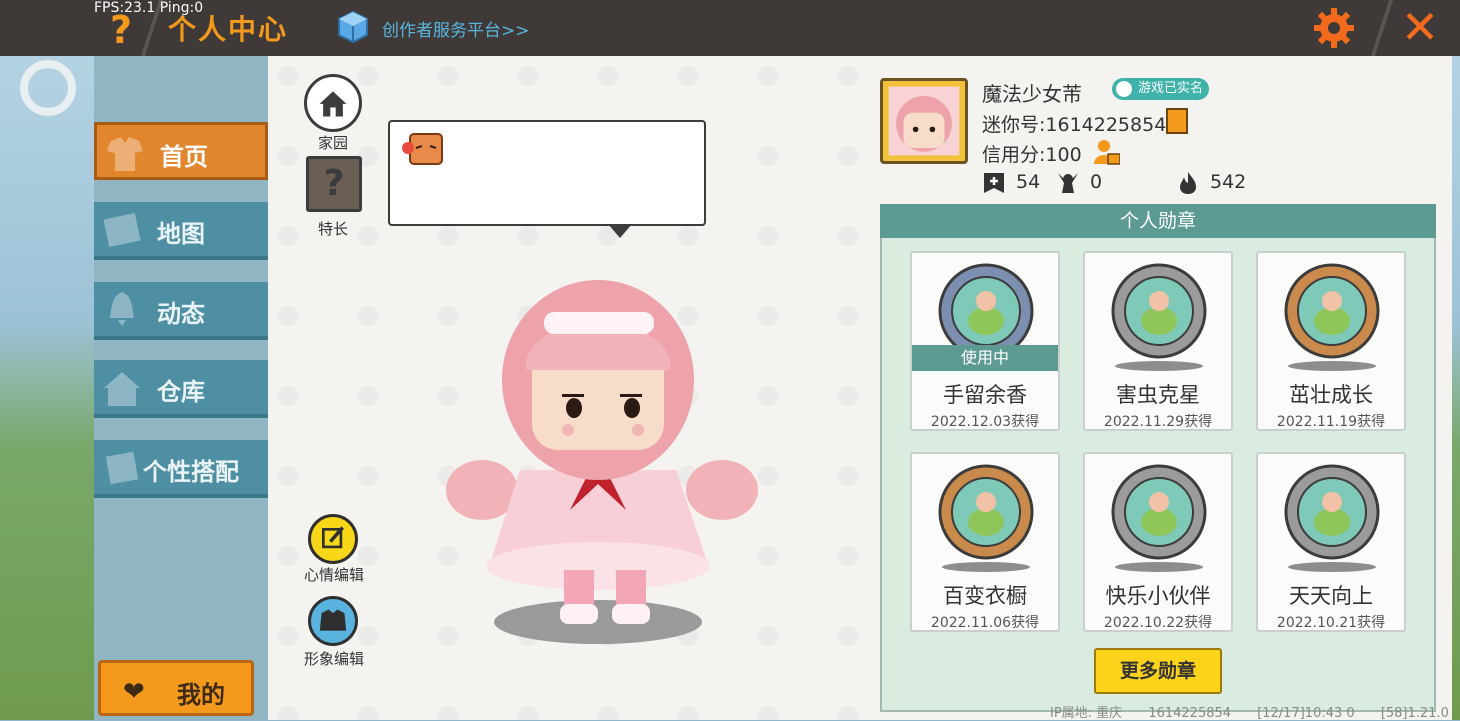  What do you see at coordinates (332, 143) in the screenshot?
I see `home-label: 家园` at bounding box center [332, 143].